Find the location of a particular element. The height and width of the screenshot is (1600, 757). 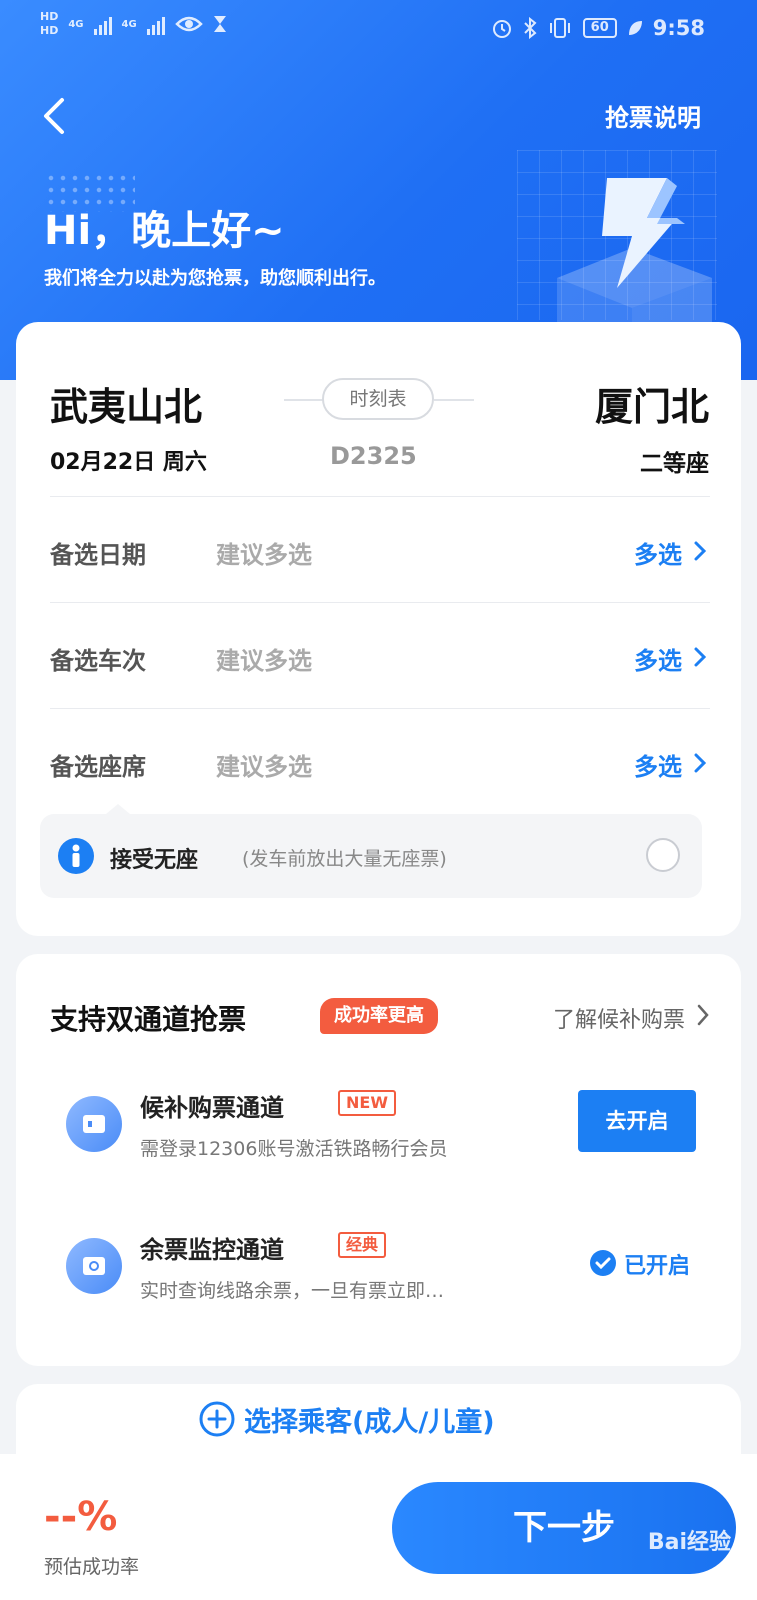

network-type-1: 4G is located at coordinates (76, 24).